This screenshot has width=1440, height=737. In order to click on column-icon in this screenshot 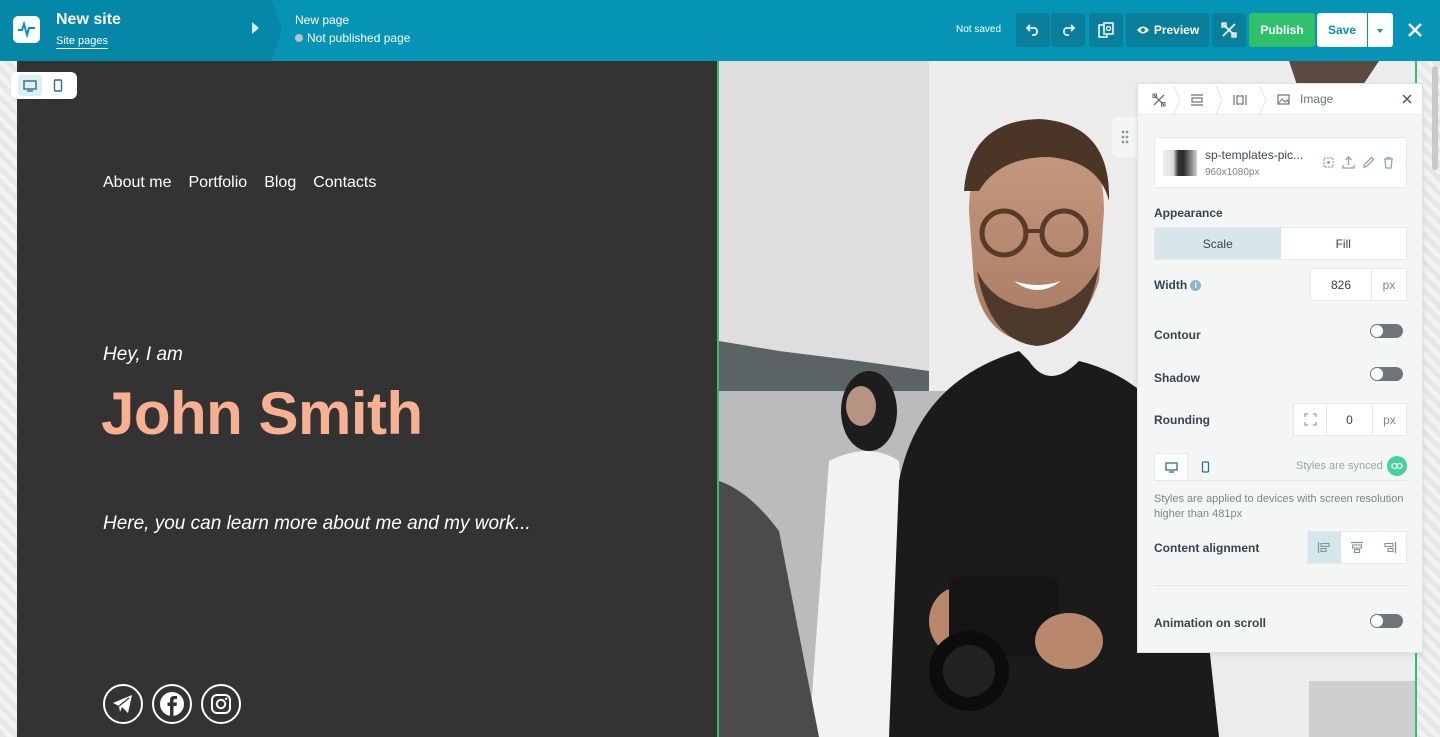, I will do `click(1240, 99)`.